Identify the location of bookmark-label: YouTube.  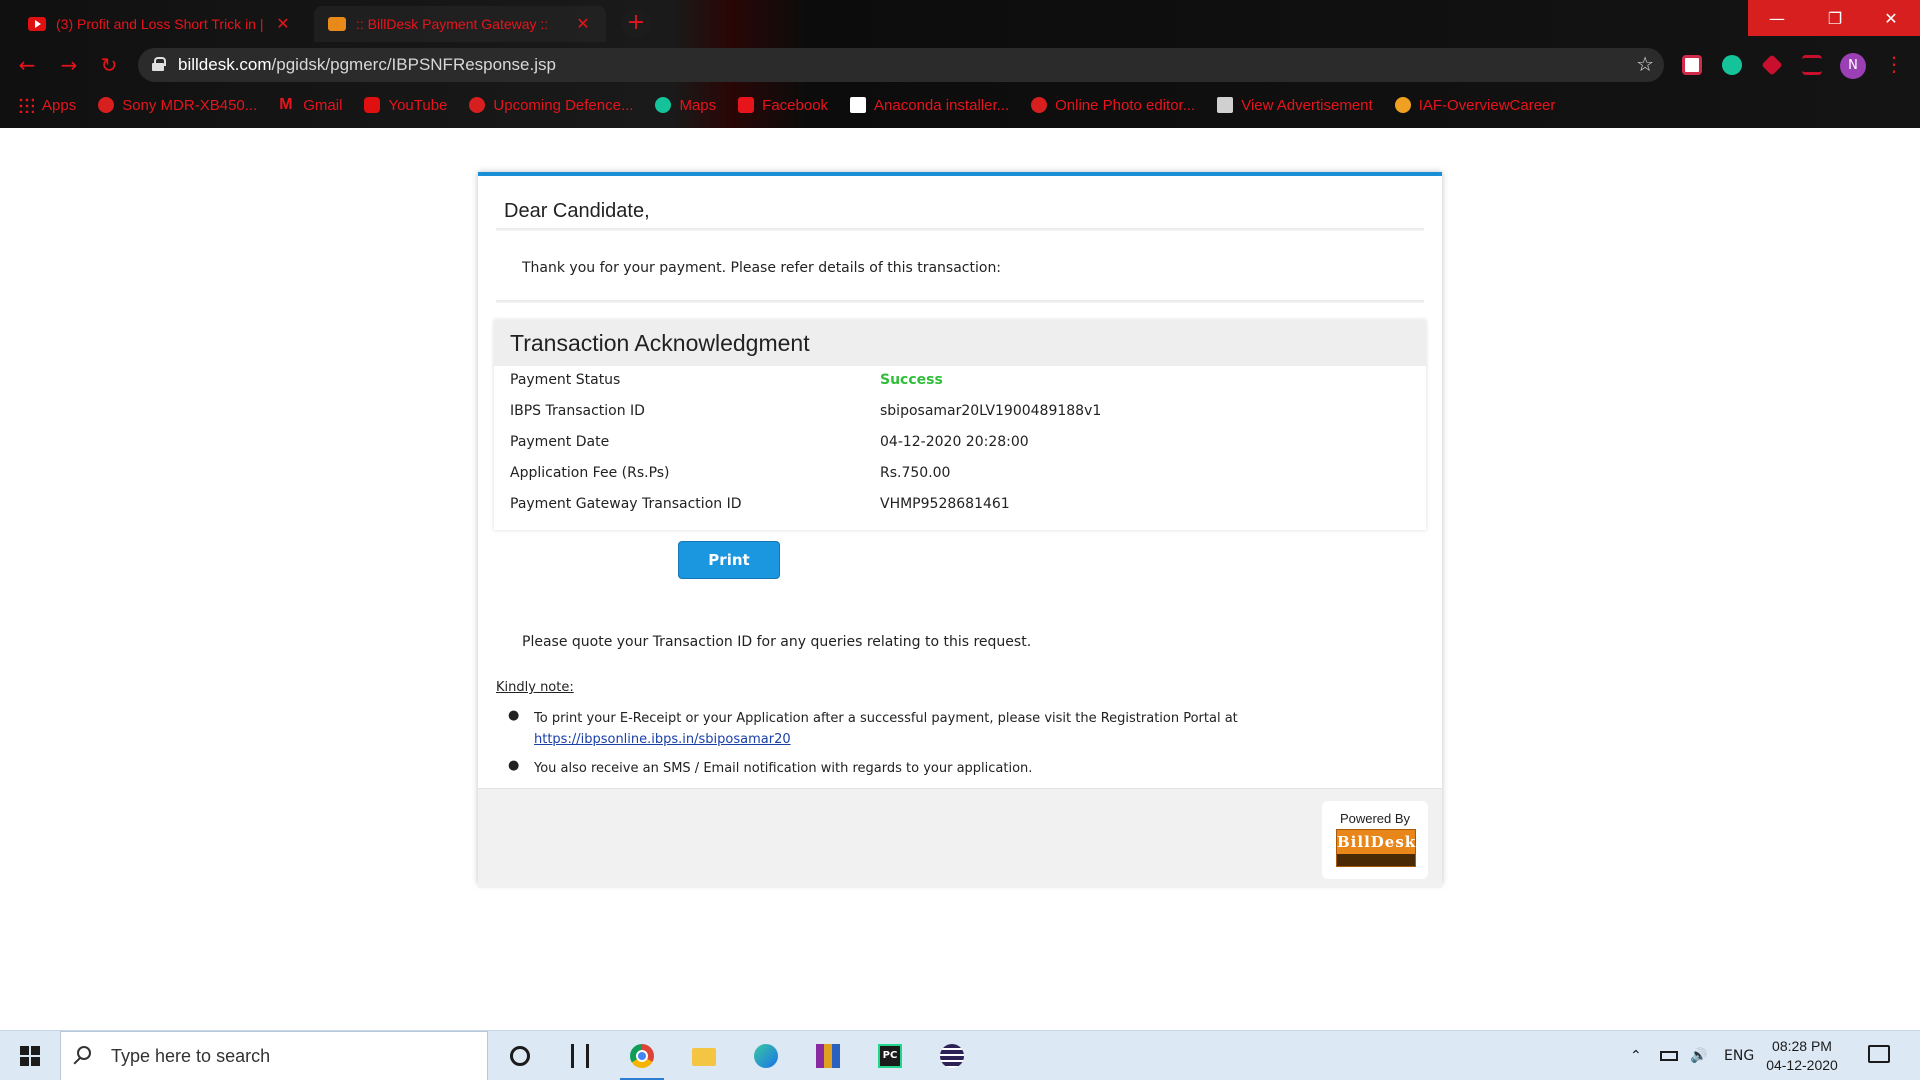
(418, 105).